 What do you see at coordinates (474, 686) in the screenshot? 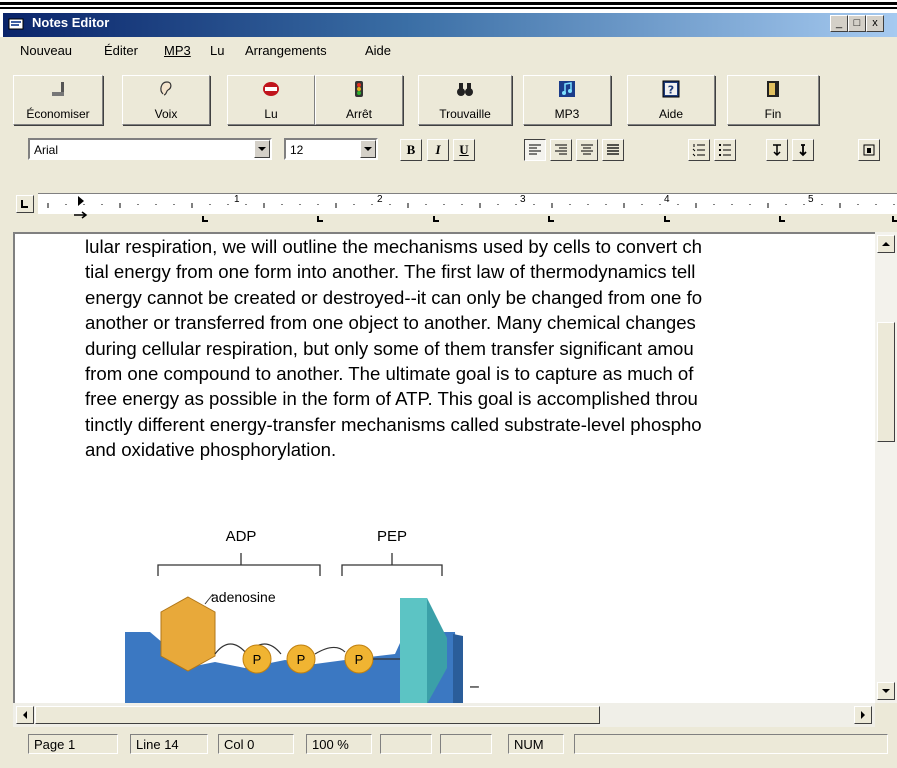
I see `minus-sign: –` at bounding box center [474, 686].